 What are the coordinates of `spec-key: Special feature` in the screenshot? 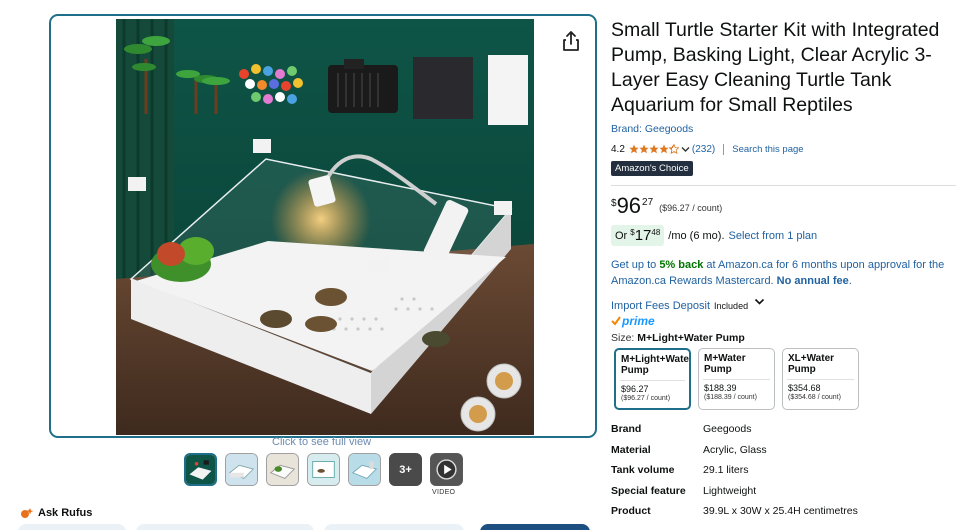 It's located at (648, 490).